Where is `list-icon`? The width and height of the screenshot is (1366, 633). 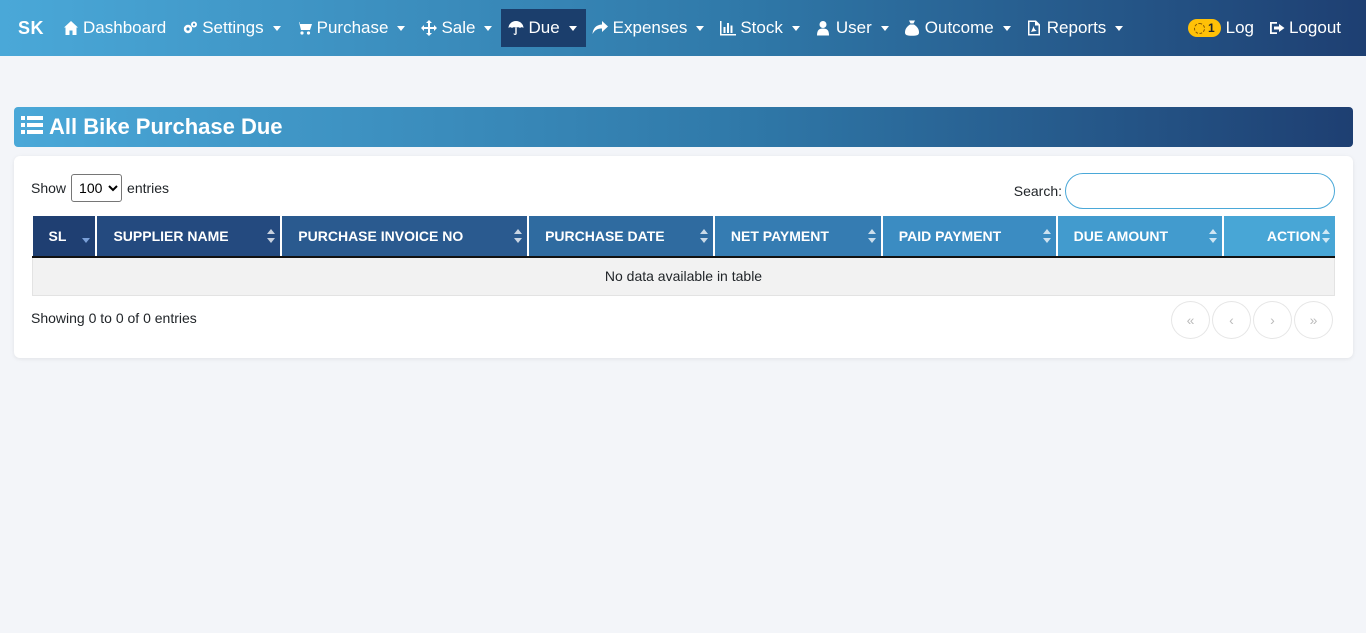
list-icon is located at coordinates (35, 127).